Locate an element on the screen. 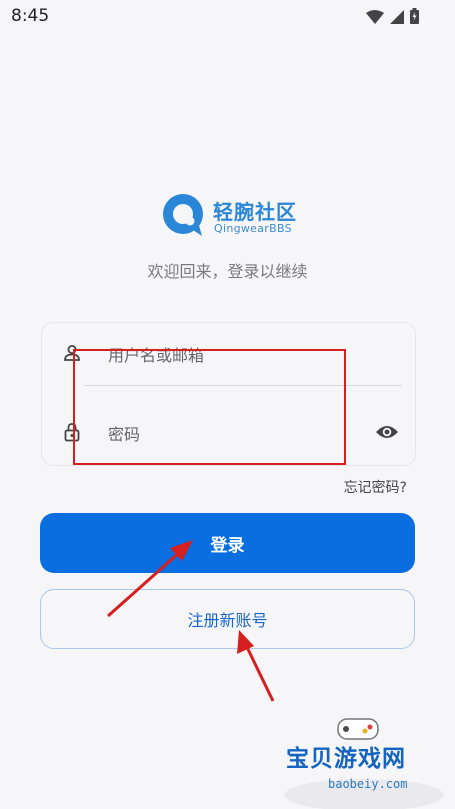 The image size is (455, 809). login-button: 登录 is located at coordinates (227, 543).